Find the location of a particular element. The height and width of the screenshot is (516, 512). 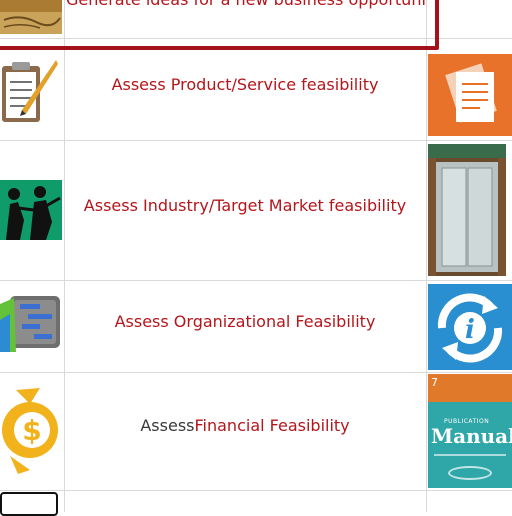

refresh-info-icon: i is located at coordinates (470, 327).